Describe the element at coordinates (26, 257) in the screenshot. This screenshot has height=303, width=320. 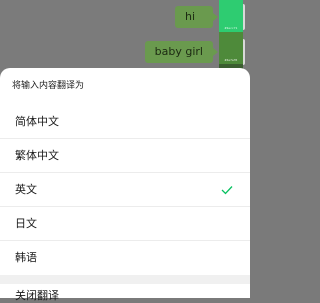
I see `option-label: 韩语` at that location.